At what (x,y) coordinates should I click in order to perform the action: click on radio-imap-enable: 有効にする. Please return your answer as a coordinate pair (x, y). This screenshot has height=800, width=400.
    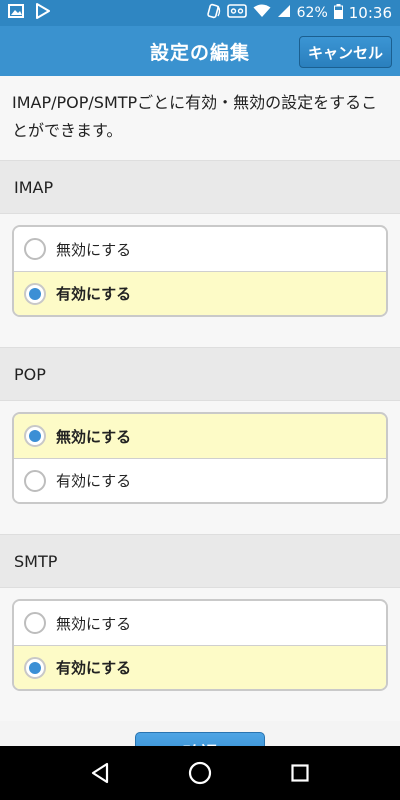
    Looking at the image, I should click on (200, 293).